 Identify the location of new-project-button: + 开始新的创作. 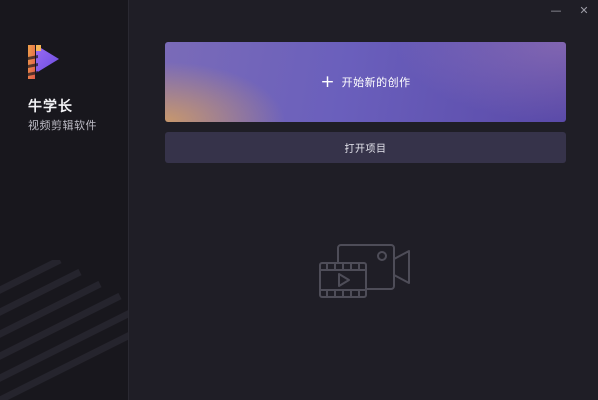
(365, 82).